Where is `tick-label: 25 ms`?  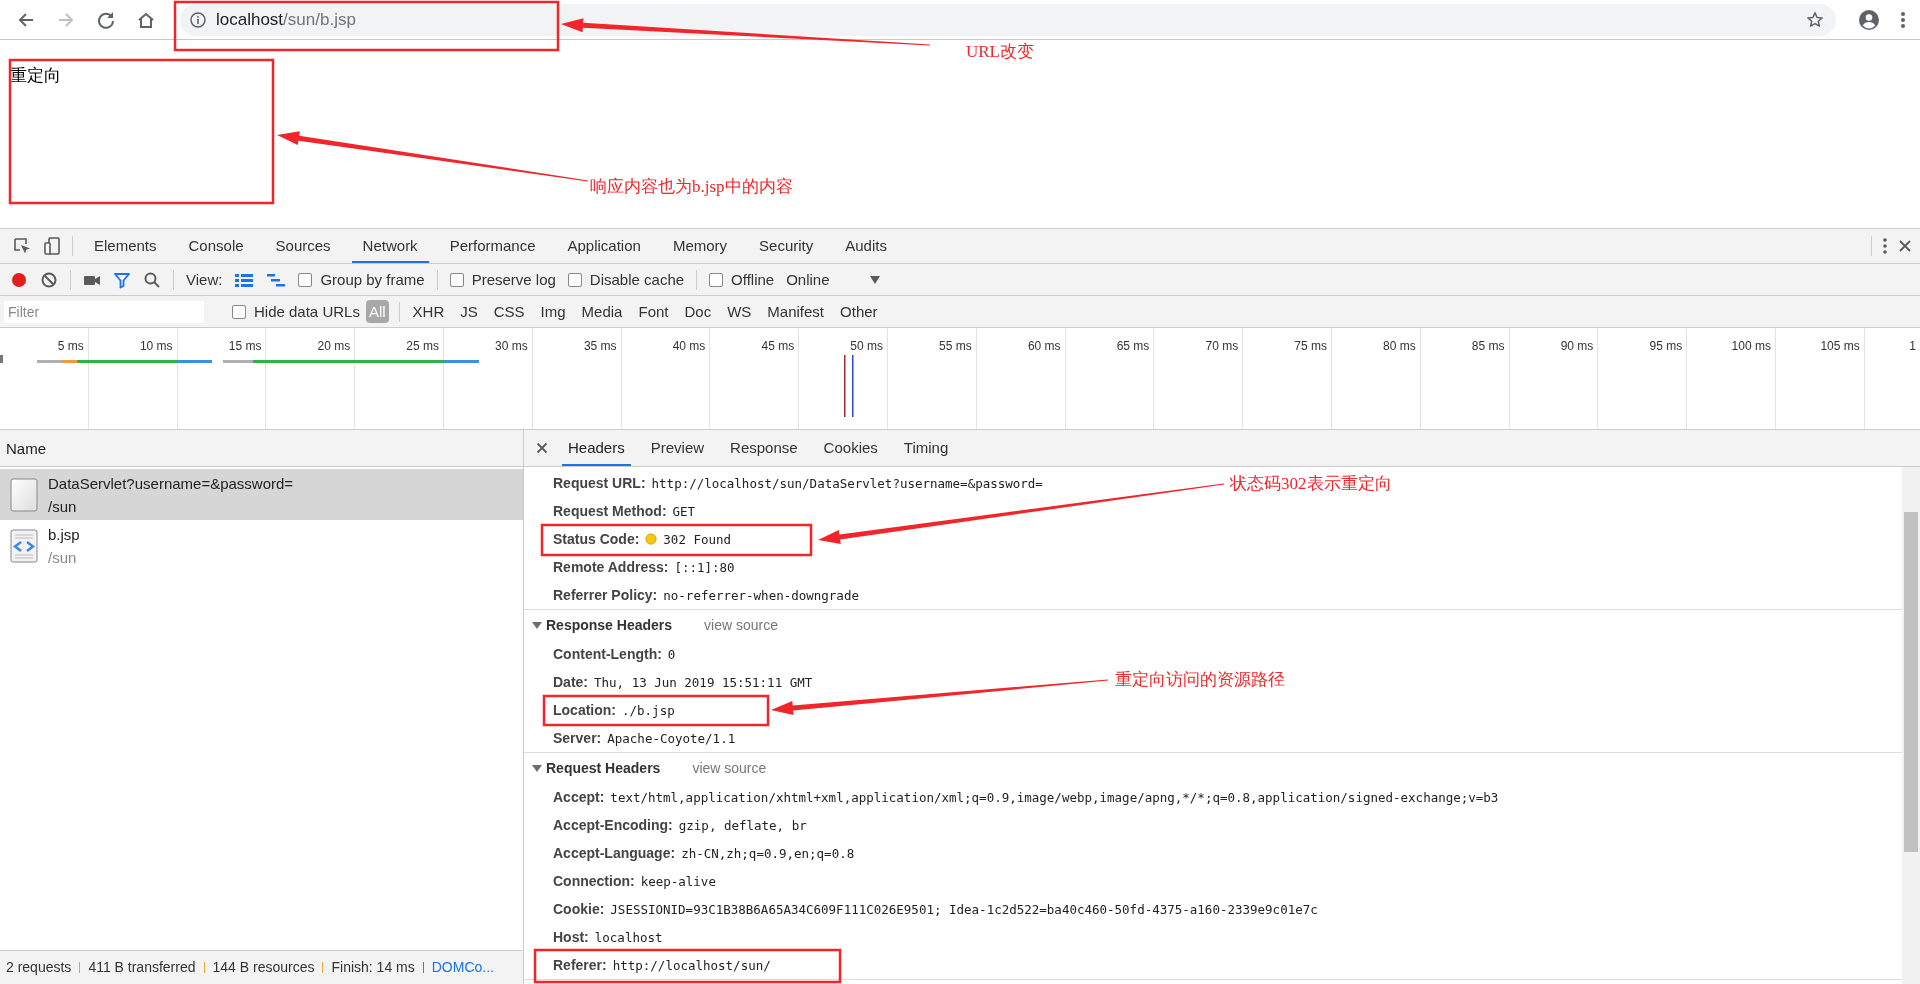 tick-label: 25 ms is located at coordinates (422, 346).